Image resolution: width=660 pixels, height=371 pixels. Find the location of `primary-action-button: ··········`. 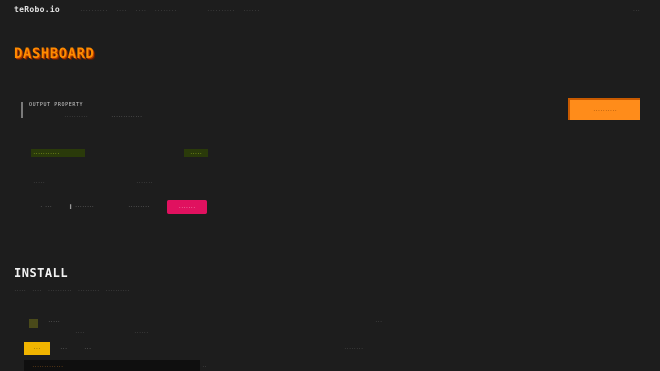

primary-action-button: ·········· is located at coordinates (604, 109).